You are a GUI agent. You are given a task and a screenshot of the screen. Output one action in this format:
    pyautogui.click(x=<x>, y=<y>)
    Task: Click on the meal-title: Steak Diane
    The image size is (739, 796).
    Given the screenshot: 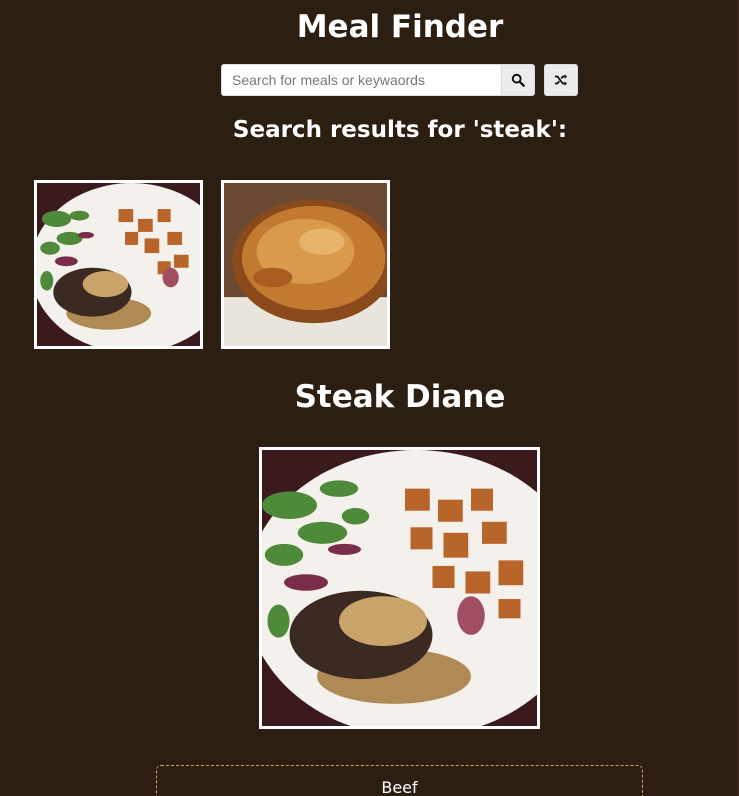 What is the action you would take?
    pyautogui.click(x=400, y=397)
    